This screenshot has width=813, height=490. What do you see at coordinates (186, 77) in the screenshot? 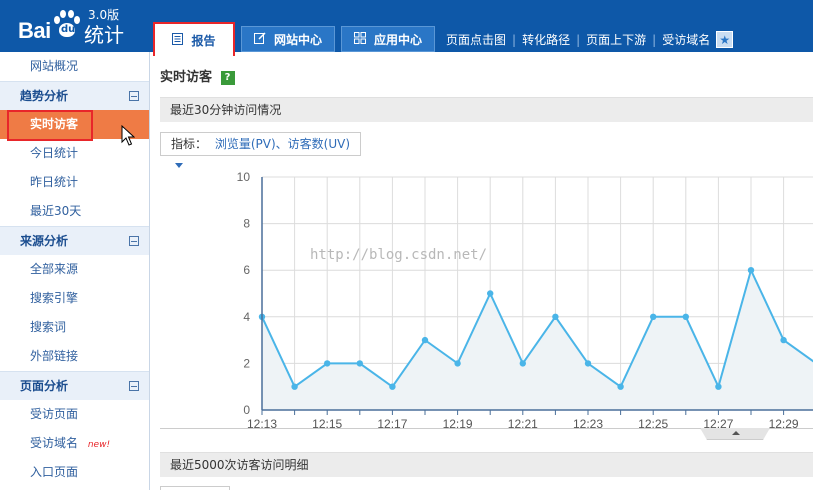
I see `page-title-text: 实时访客` at bounding box center [186, 77].